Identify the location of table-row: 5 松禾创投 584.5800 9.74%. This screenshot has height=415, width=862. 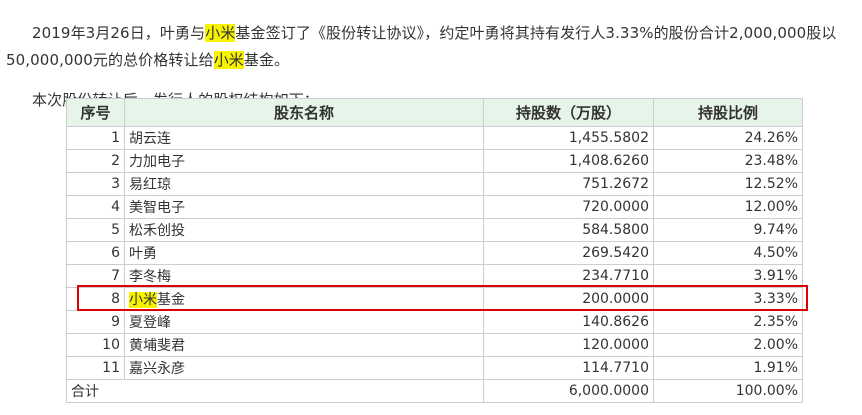
(434, 230).